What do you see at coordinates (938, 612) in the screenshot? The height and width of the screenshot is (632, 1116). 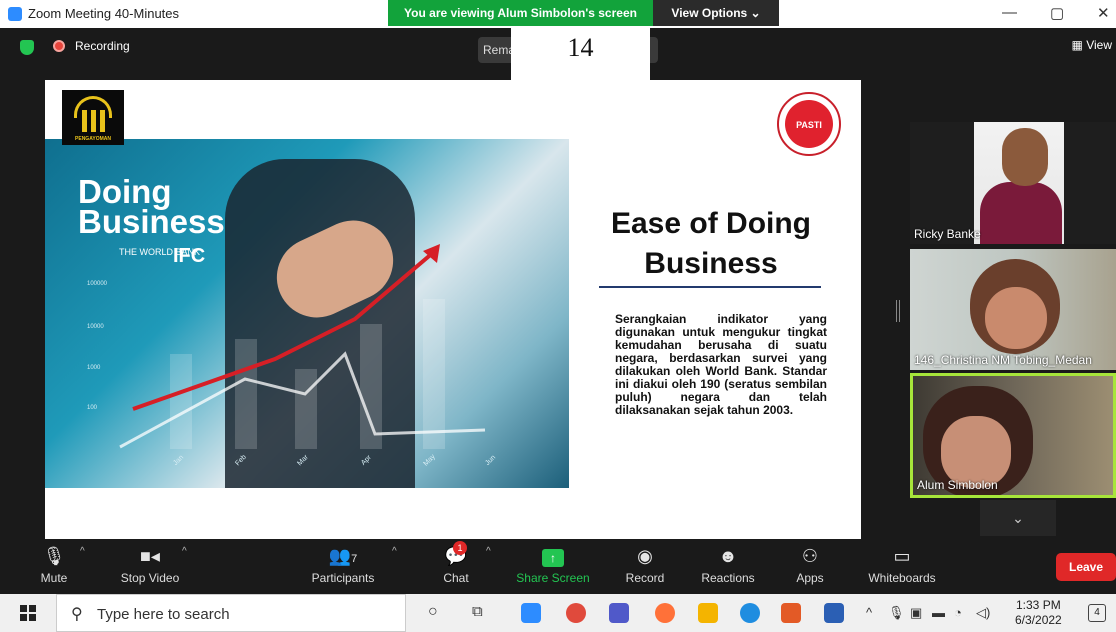 I see `battery-icon: ▬` at bounding box center [938, 612].